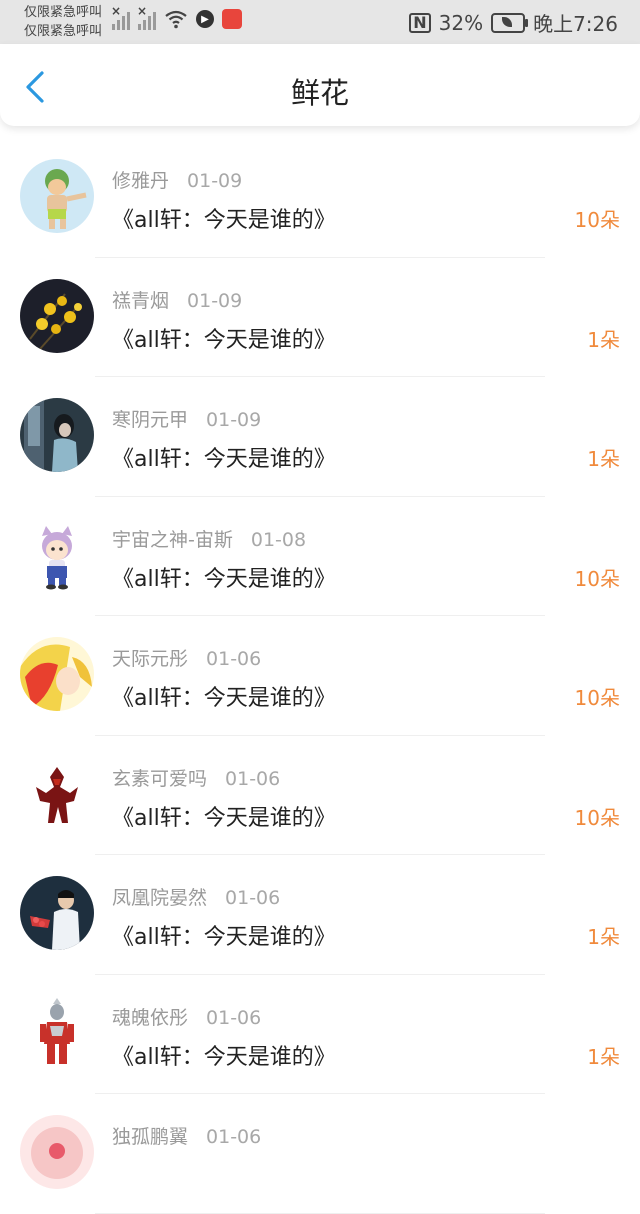 The image size is (640, 1214). What do you see at coordinates (510, 22) in the screenshot?
I see `battery-icon` at bounding box center [510, 22].